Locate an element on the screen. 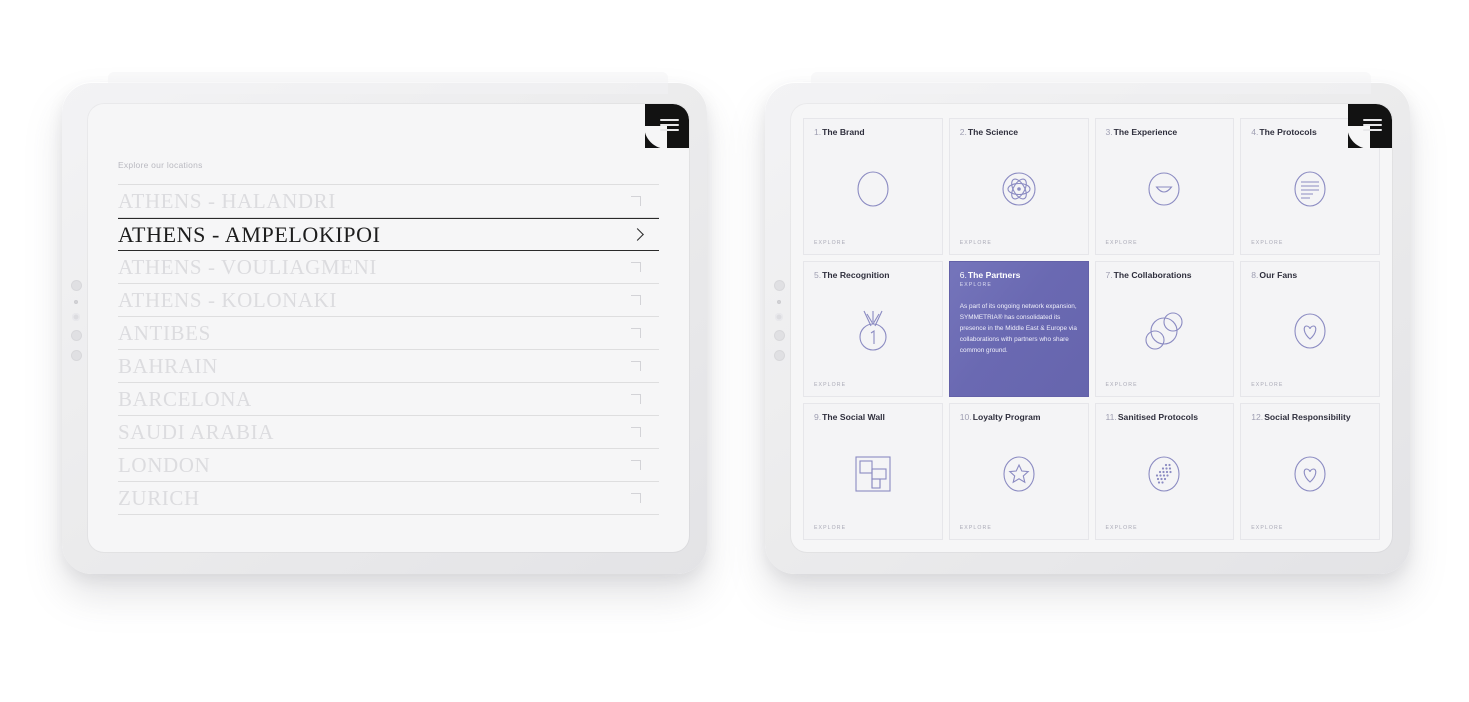 The height and width of the screenshot is (702, 1469). card-number: 7. is located at coordinates (1109, 274).